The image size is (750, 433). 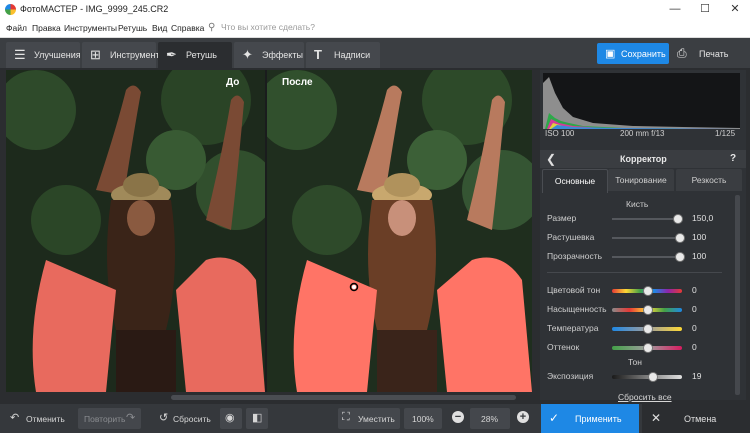 I want to click on save-button: ▣ Сохранить, so click(x=633, y=53).